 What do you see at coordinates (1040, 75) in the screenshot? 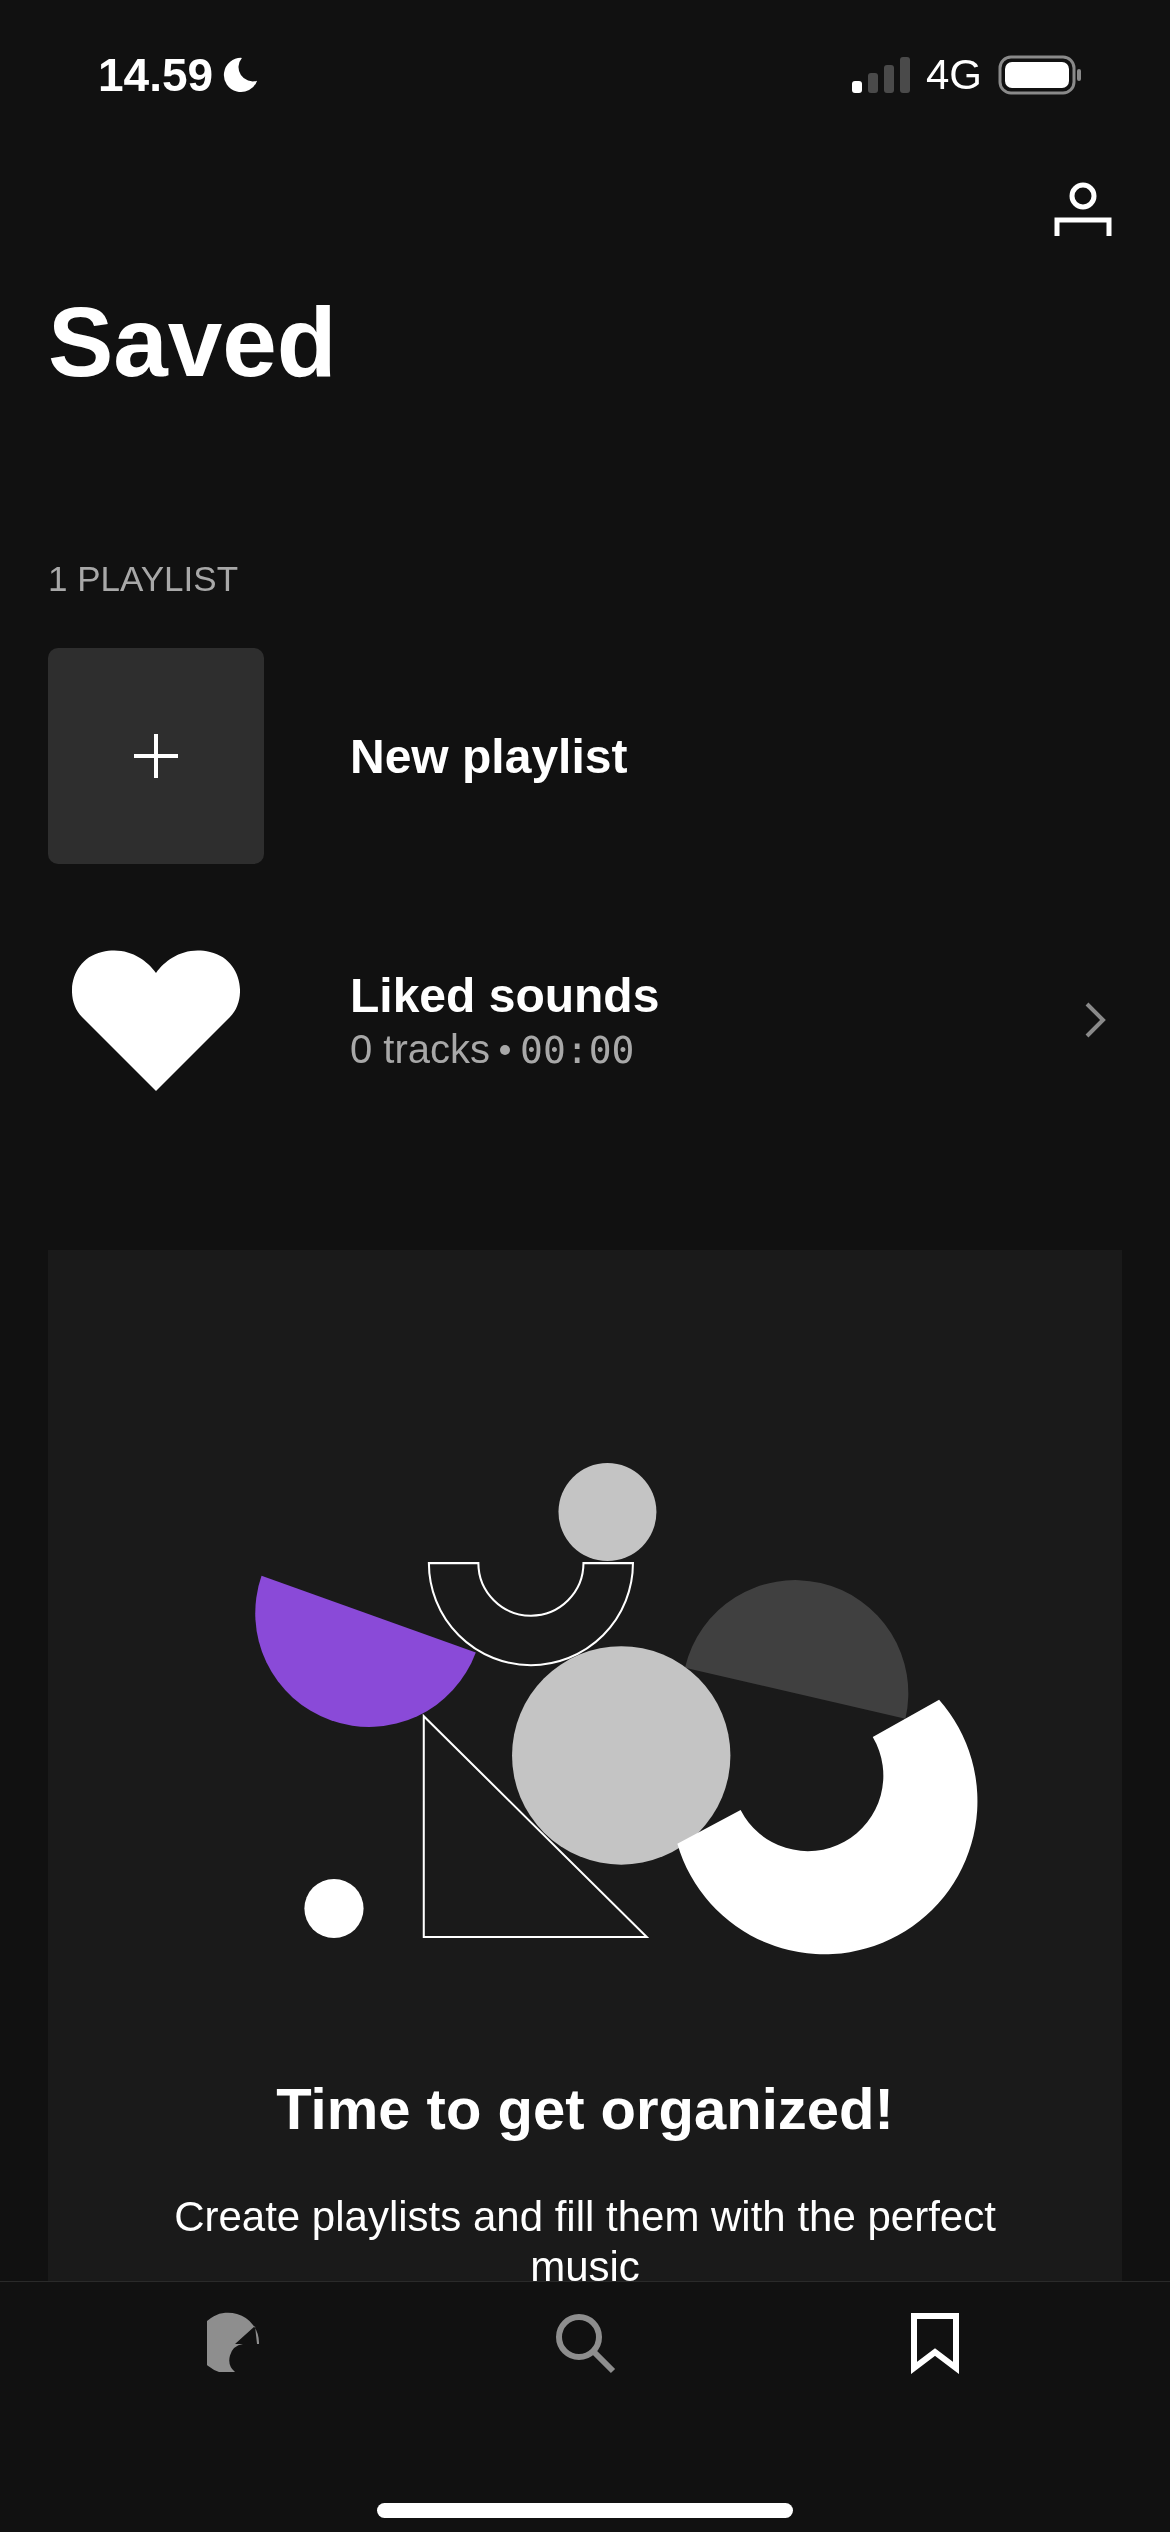
I see `battery-icon` at bounding box center [1040, 75].